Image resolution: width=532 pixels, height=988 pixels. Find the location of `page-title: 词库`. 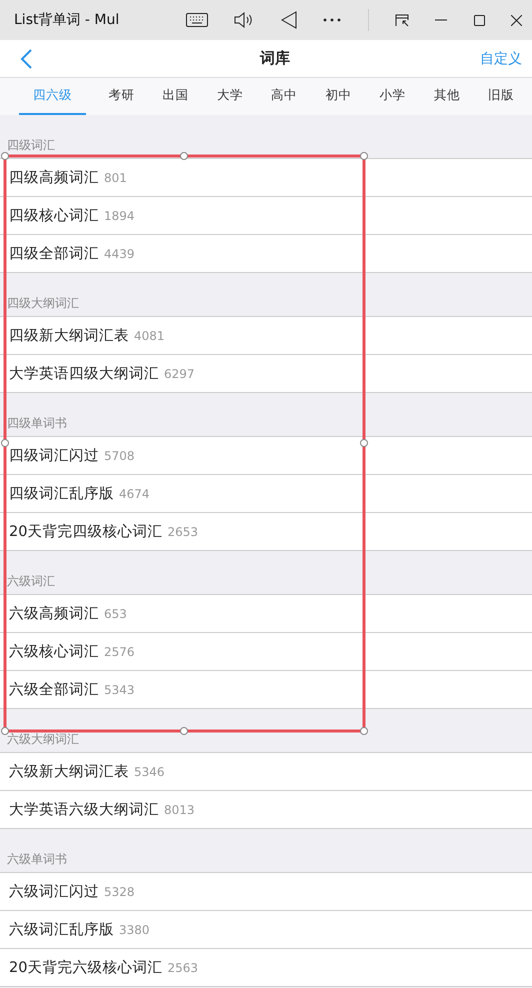

page-title: 词库 is located at coordinates (275, 58).